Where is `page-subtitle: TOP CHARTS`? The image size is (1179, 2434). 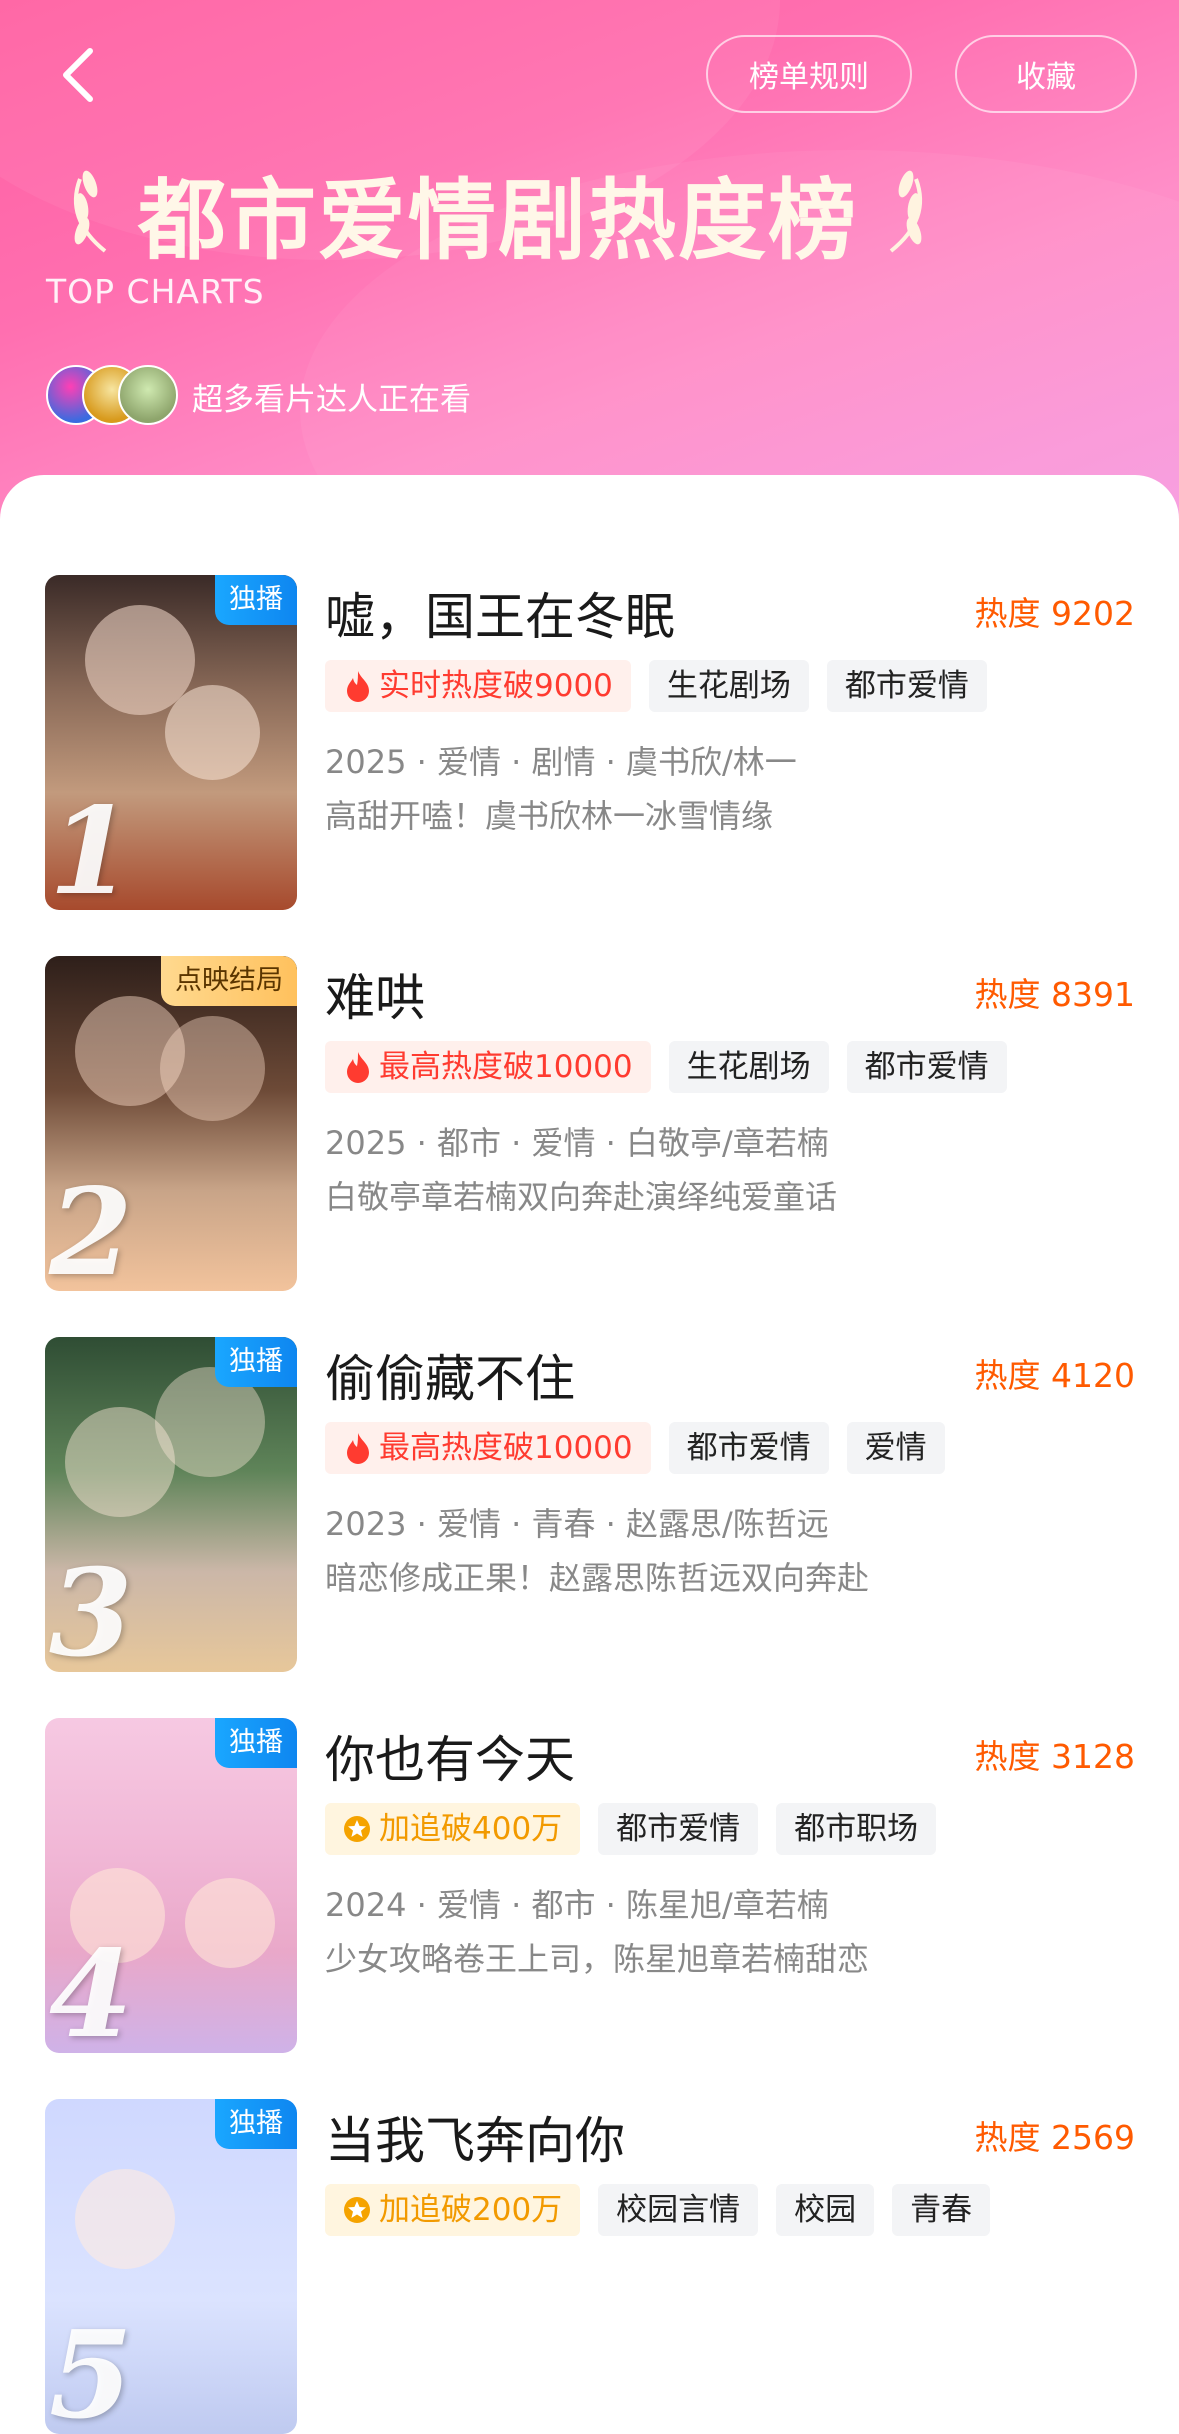 page-subtitle: TOP CHARTS is located at coordinates (155, 291).